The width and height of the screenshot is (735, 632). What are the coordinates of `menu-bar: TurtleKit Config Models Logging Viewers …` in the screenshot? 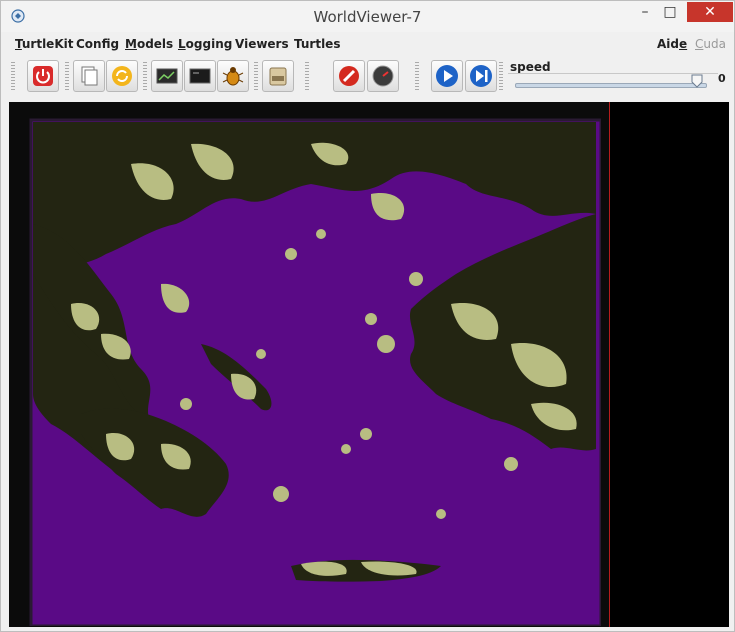 It's located at (368, 44).